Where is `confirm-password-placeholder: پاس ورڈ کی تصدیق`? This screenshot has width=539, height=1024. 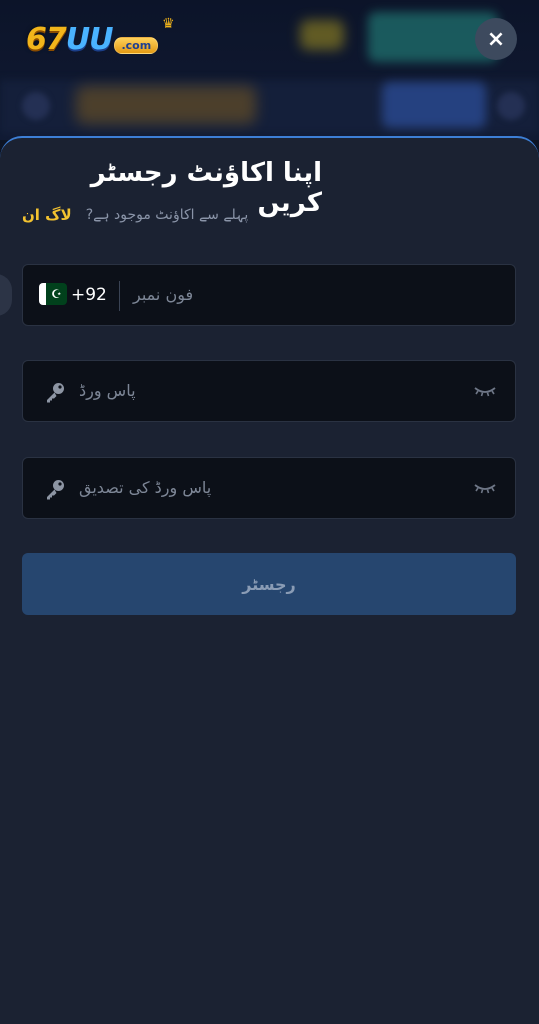
confirm-password-placeholder: پاس ورڈ کی تصدیق is located at coordinates (145, 487).